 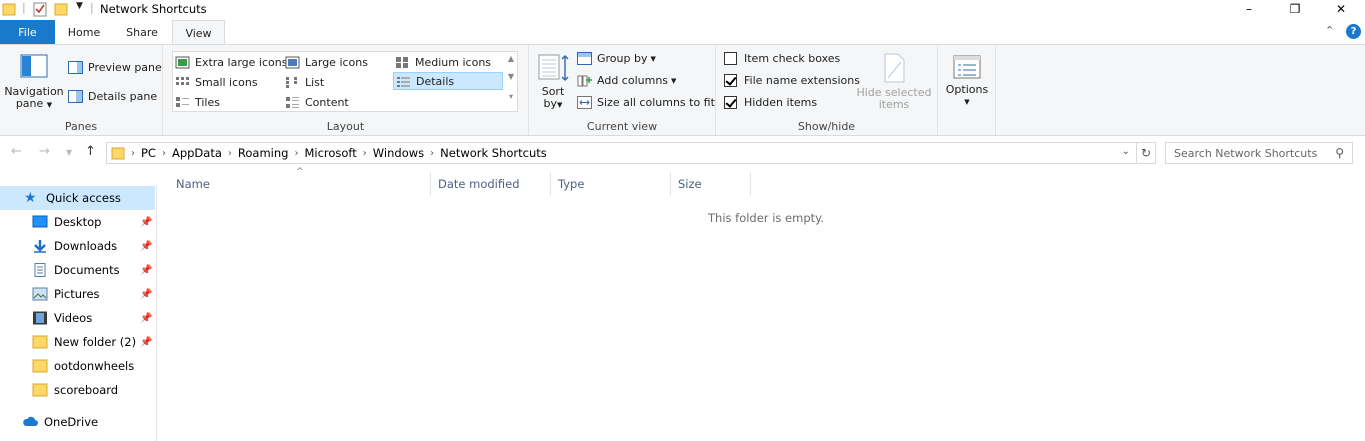 I want to click on folder-icon, so click(x=118, y=153).